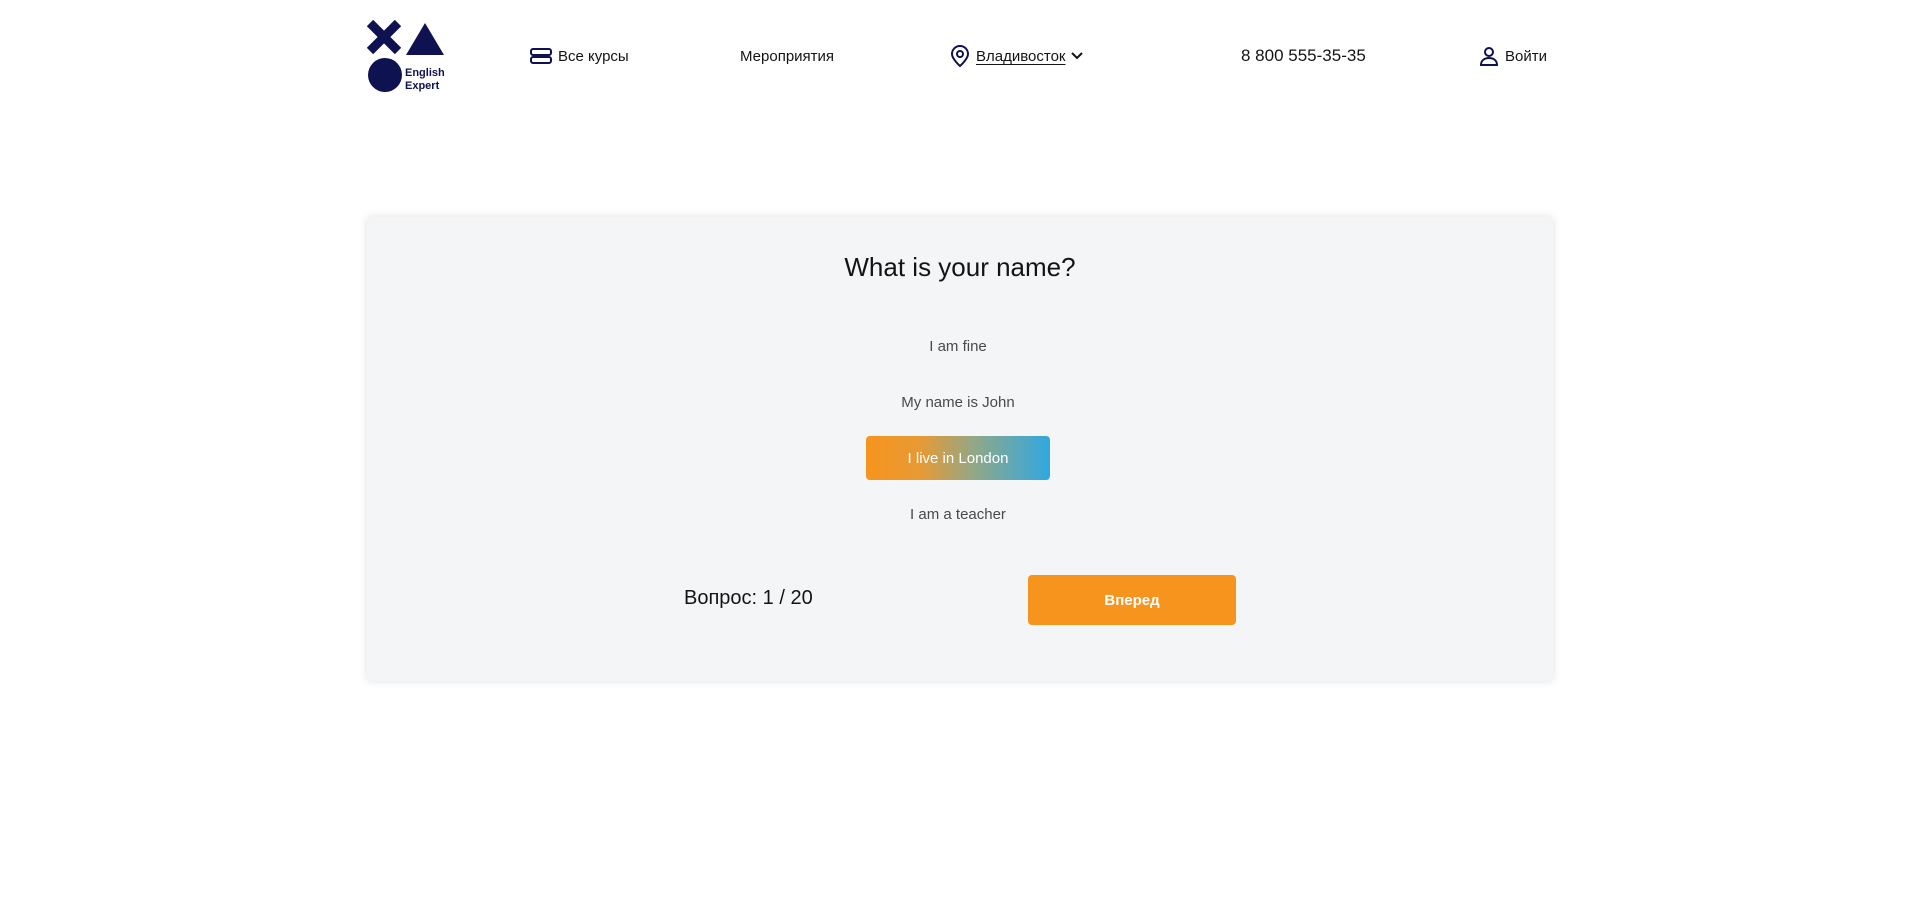 The height and width of the screenshot is (914, 1920). I want to click on next-button: Вперед, so click(1132, 600).